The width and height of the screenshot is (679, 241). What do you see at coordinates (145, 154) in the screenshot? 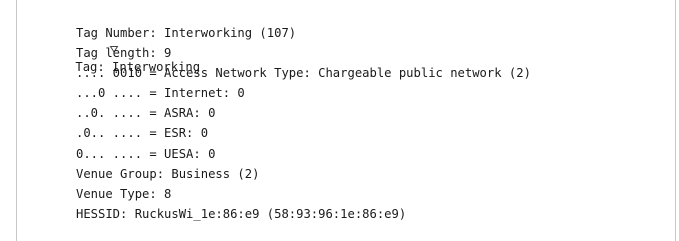
I see `tree-field-uesa: 0... .... = UESA: 0` at bounding box center [145, 154].